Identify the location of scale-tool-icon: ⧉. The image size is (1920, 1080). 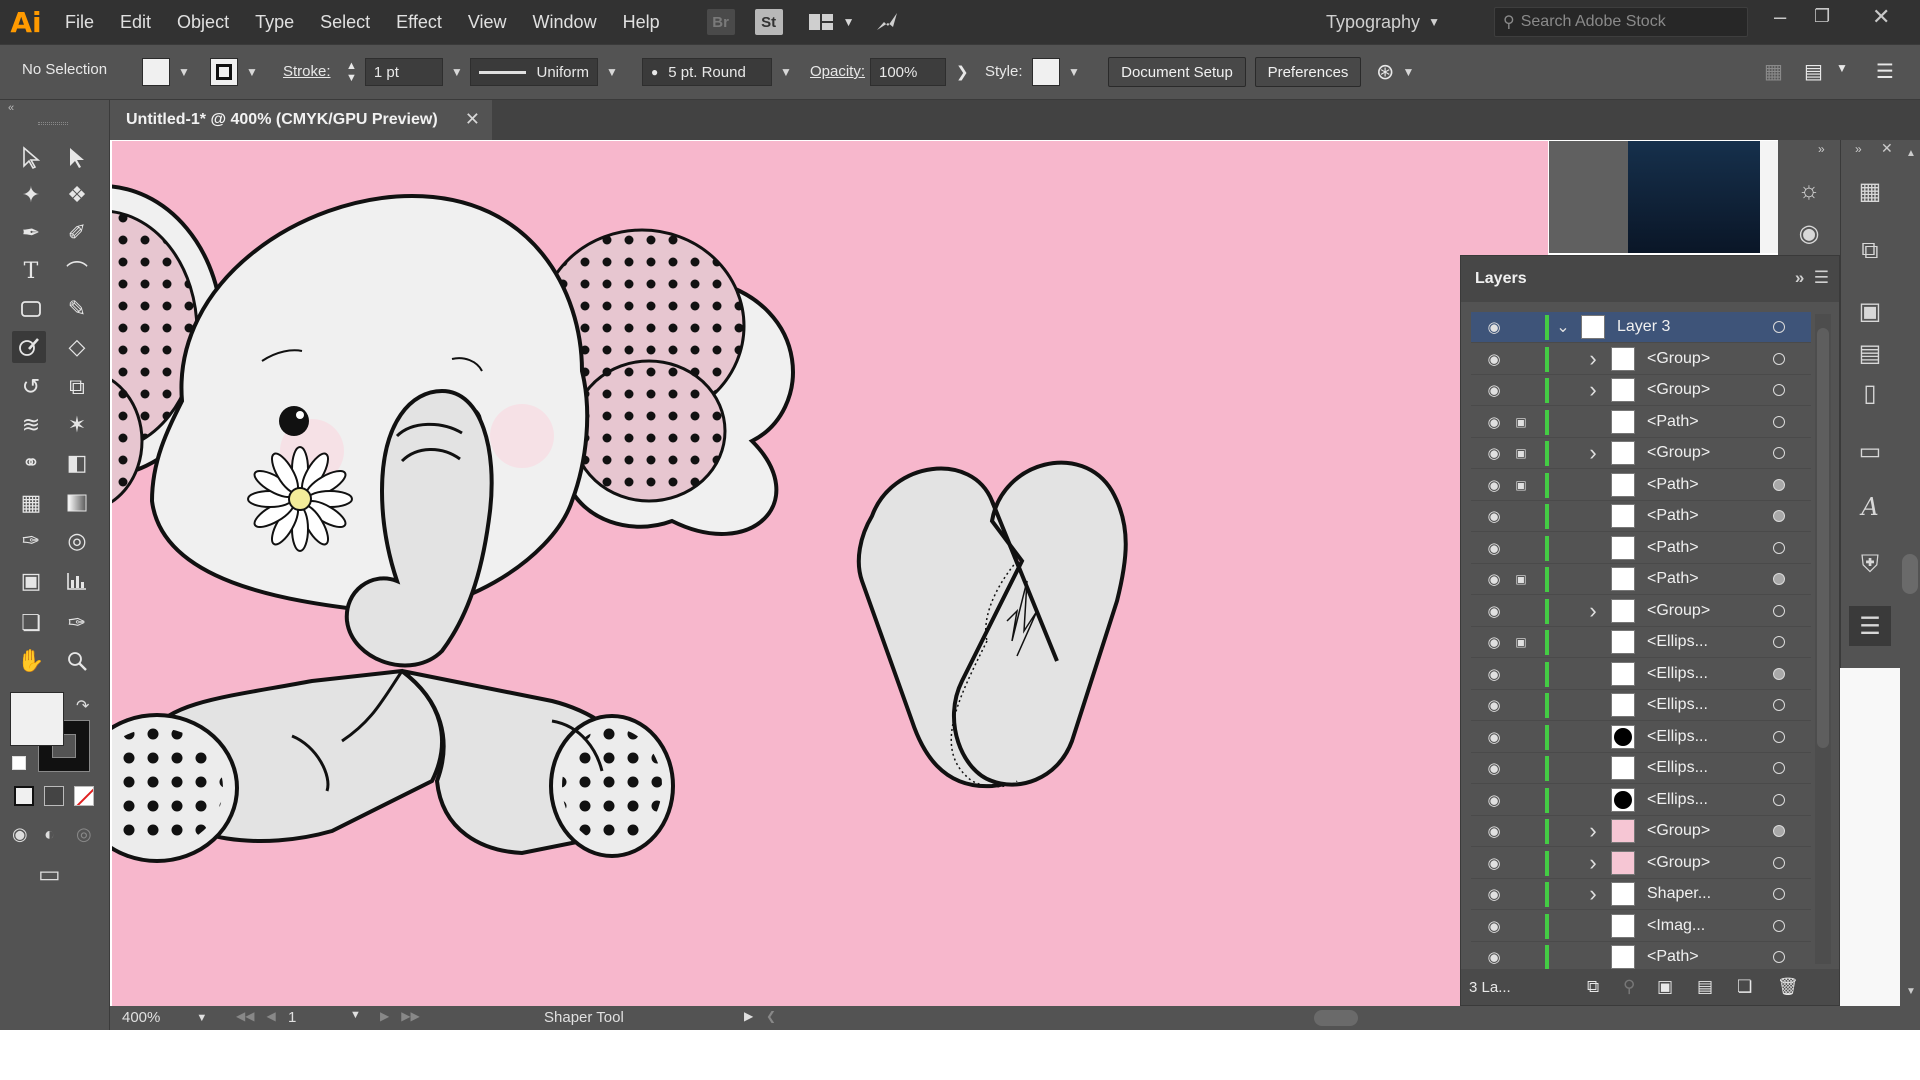
(77, 387).